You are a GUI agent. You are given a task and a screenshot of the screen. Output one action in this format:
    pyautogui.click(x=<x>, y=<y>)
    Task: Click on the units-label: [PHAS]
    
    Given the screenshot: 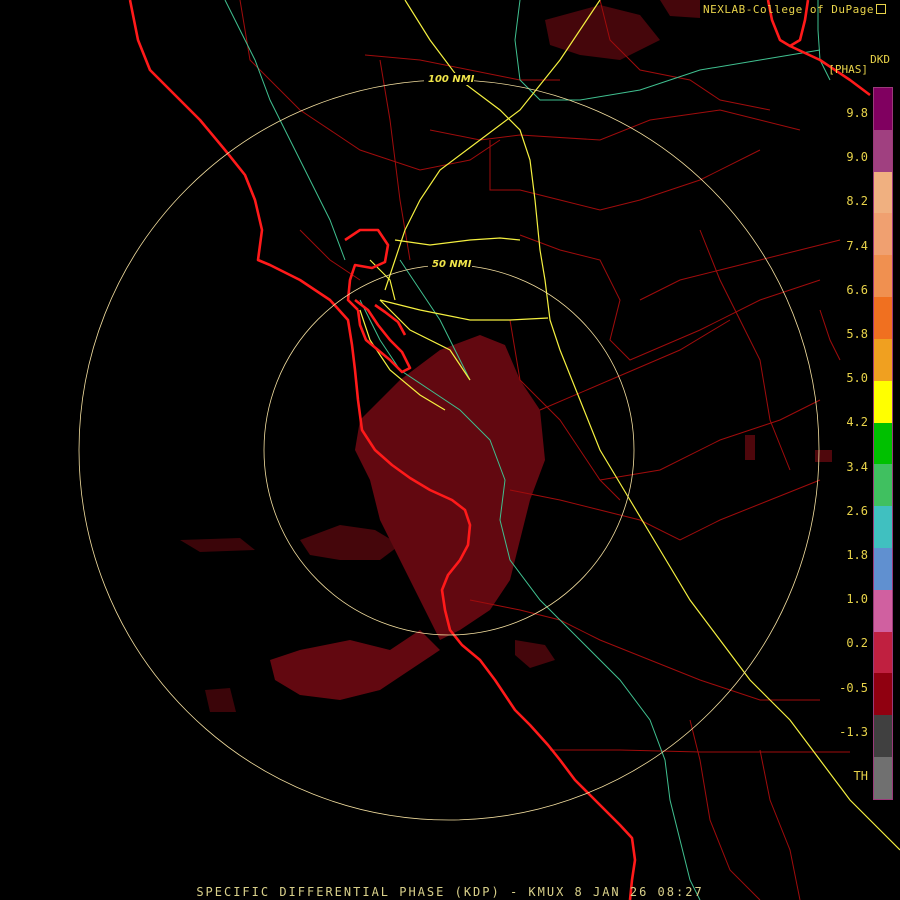 What is the action you would take?
    pyautogui.click(x=848, y=69)
    